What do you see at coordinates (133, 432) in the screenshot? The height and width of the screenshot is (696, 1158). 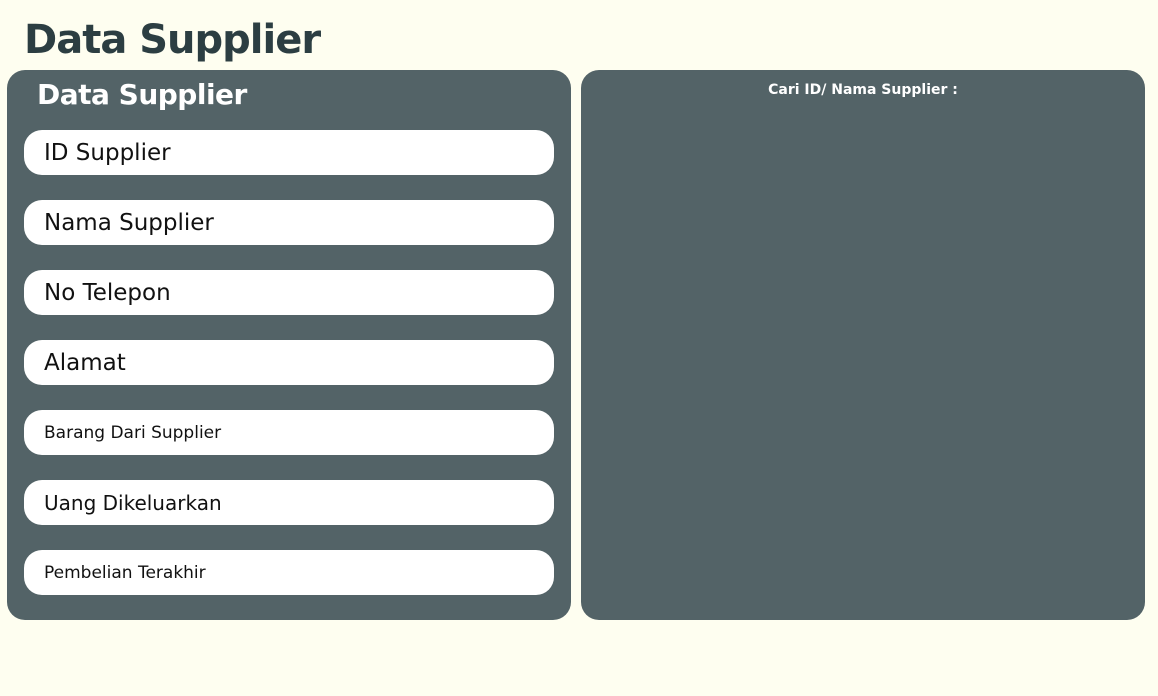 I see `barang-dari-supplier-label: Barang Dari Supplier` at bounding box center [133, 432].